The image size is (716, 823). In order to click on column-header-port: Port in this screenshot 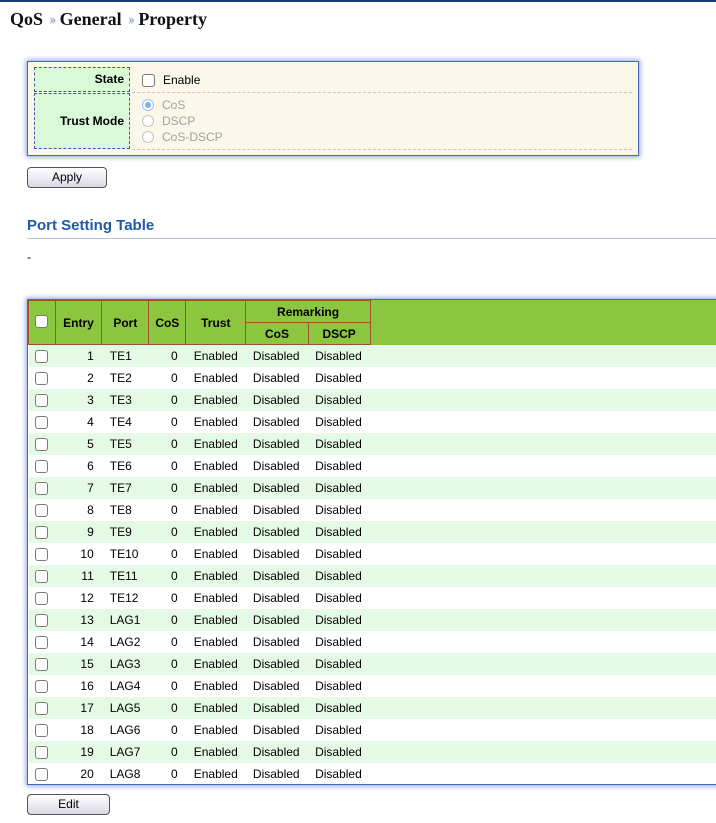, I will do `click(125, 322)`.